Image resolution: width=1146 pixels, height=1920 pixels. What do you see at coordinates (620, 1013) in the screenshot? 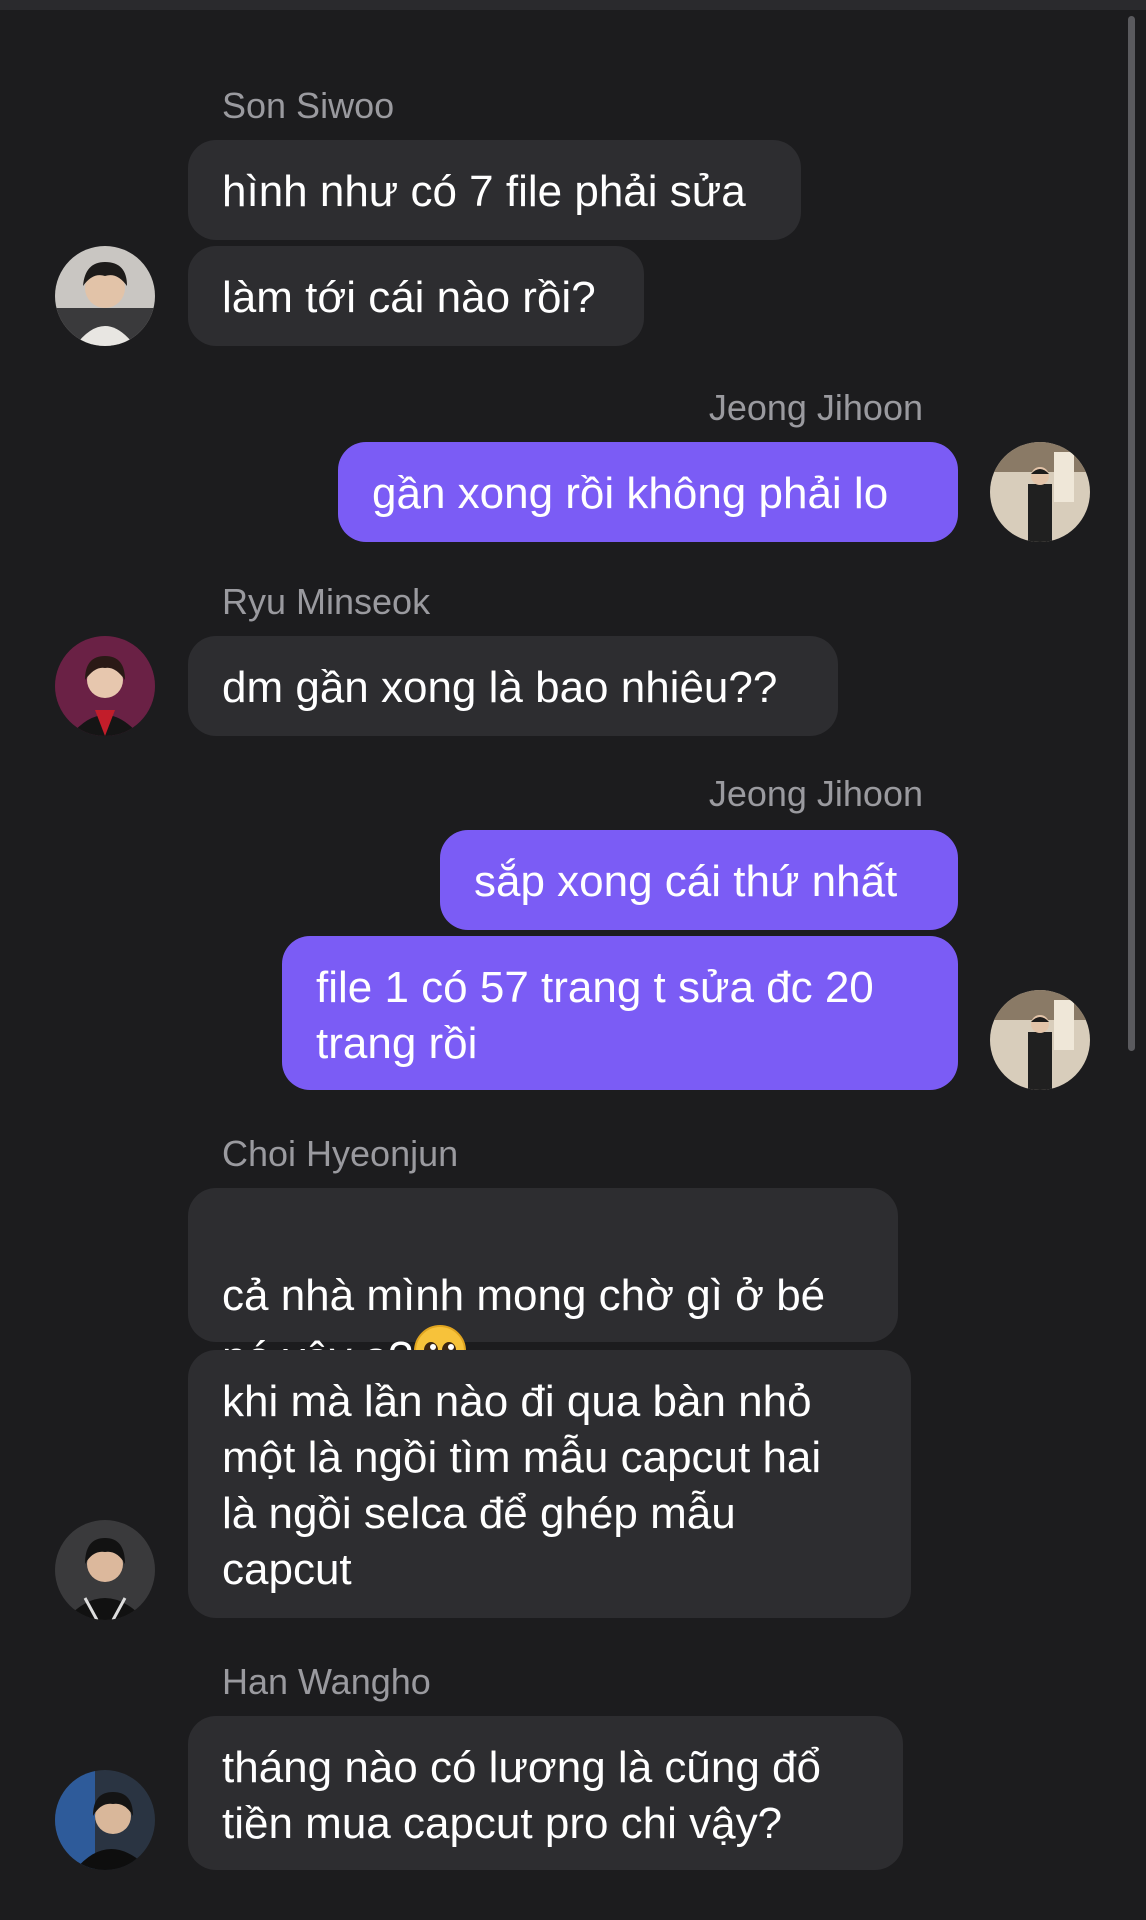
I see `message-bubble: file 1 có 57 trang t sửa đc 20 trang rồi` at bounding box center [620, 1013].